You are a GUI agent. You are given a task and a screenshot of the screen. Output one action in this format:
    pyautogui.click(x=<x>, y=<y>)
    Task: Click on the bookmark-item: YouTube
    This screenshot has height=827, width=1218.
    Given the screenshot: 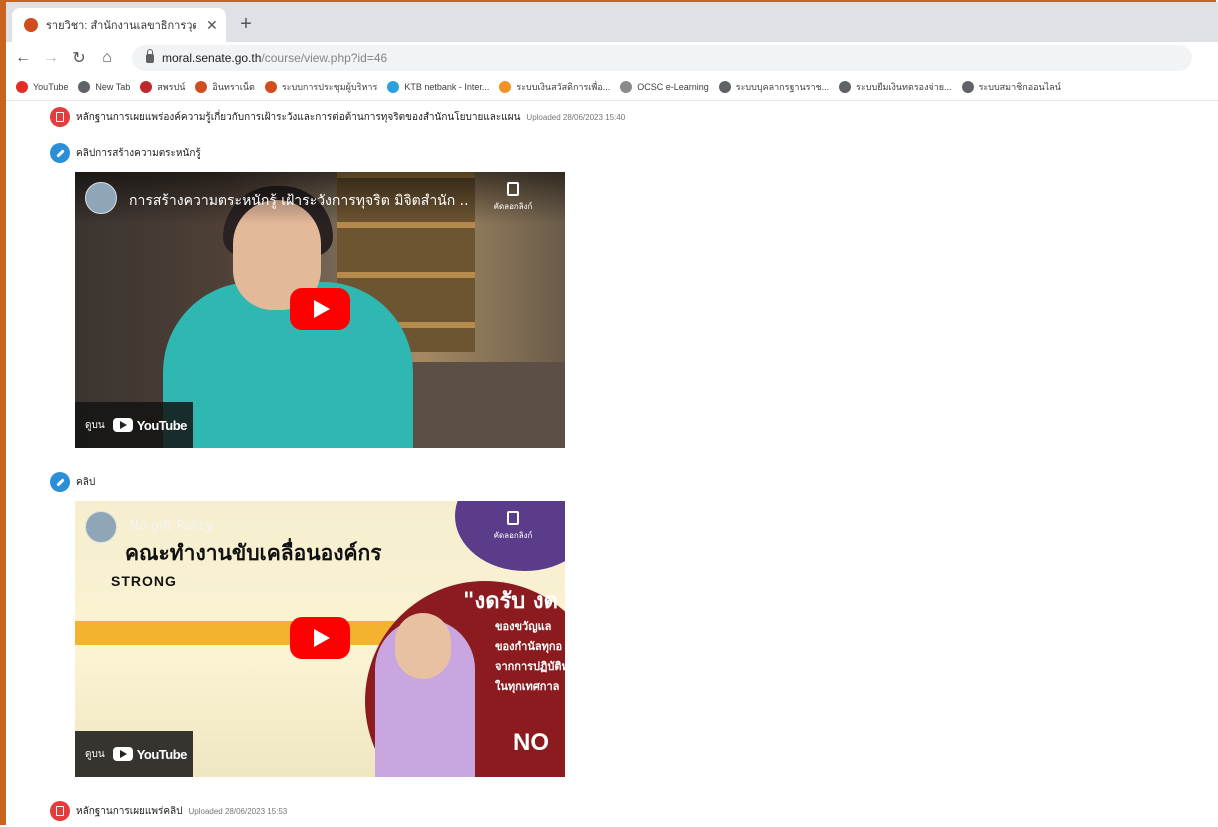 What is the action you would take?
    pyautogui.click(x=42, y=87)
    